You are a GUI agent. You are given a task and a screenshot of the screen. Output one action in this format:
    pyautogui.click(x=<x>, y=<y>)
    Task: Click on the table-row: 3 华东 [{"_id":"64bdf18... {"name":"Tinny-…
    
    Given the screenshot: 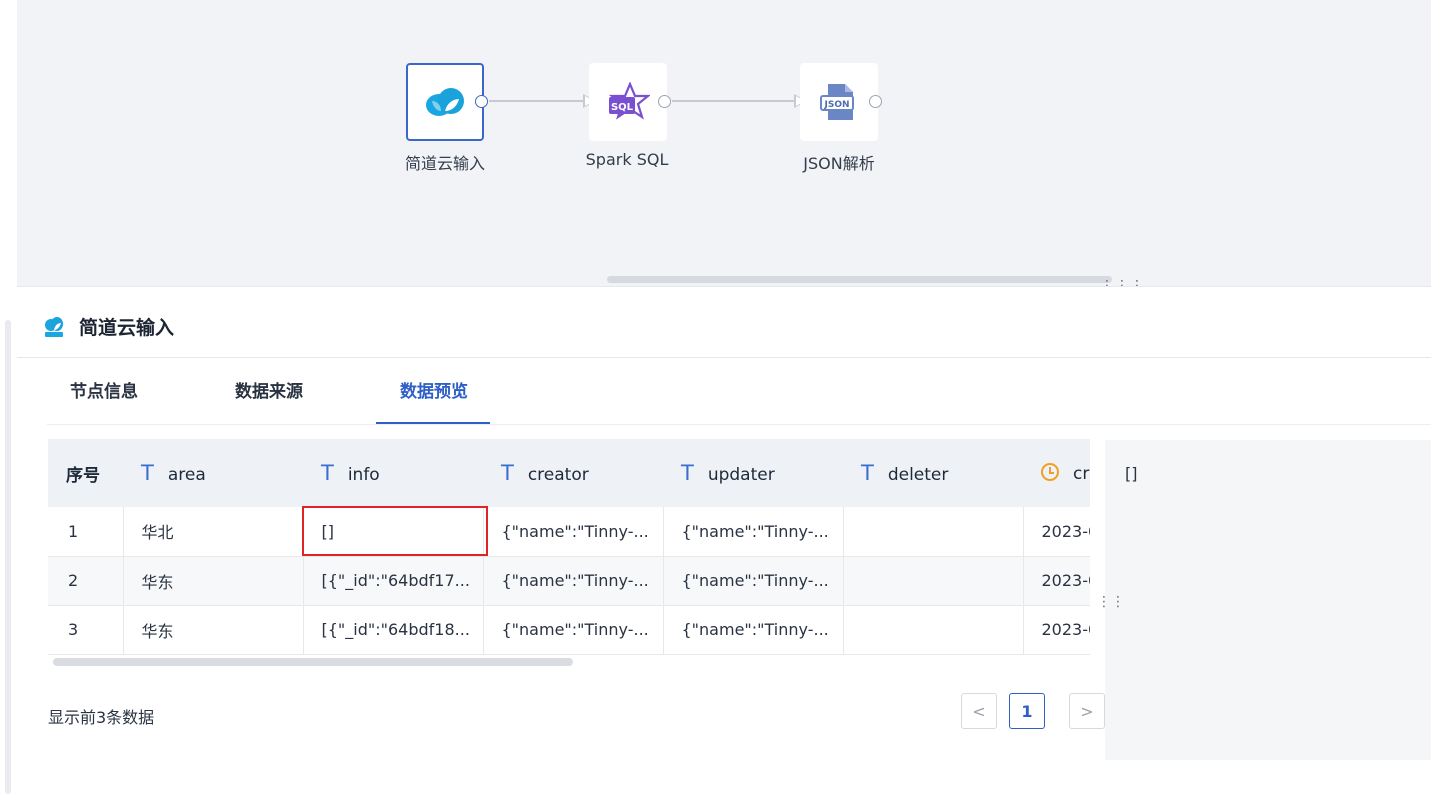 What is the action you would take?
    pyautogui.click(x=569, y=629)
    